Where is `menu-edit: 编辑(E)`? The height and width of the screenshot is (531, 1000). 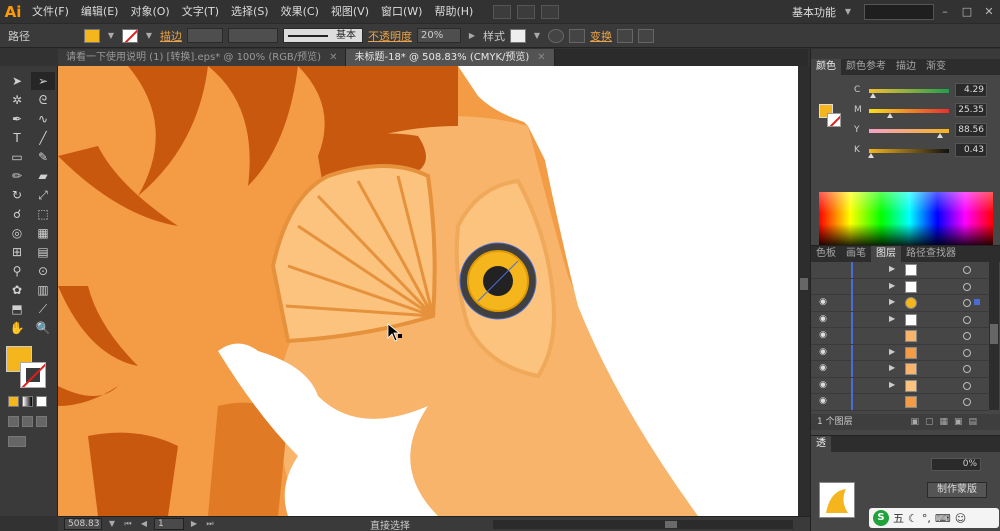 menu-edit: 编辑(E) is located at coordinates (100, 11).